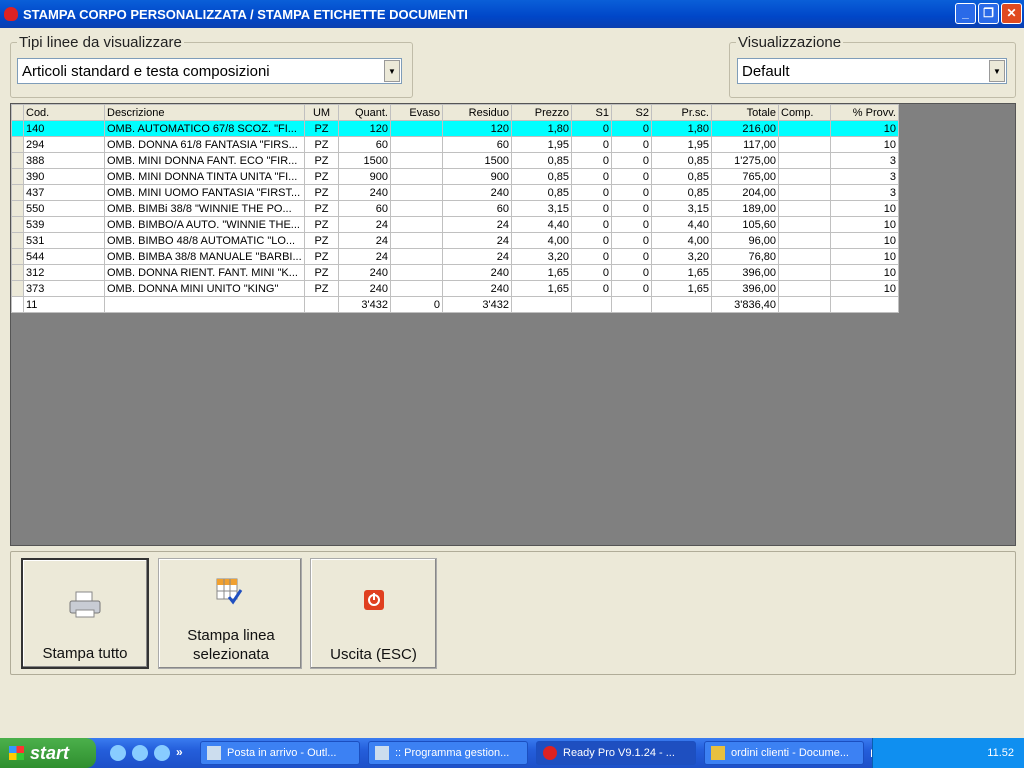  I want to click on cell: 1'275,00, so click(745, 160).